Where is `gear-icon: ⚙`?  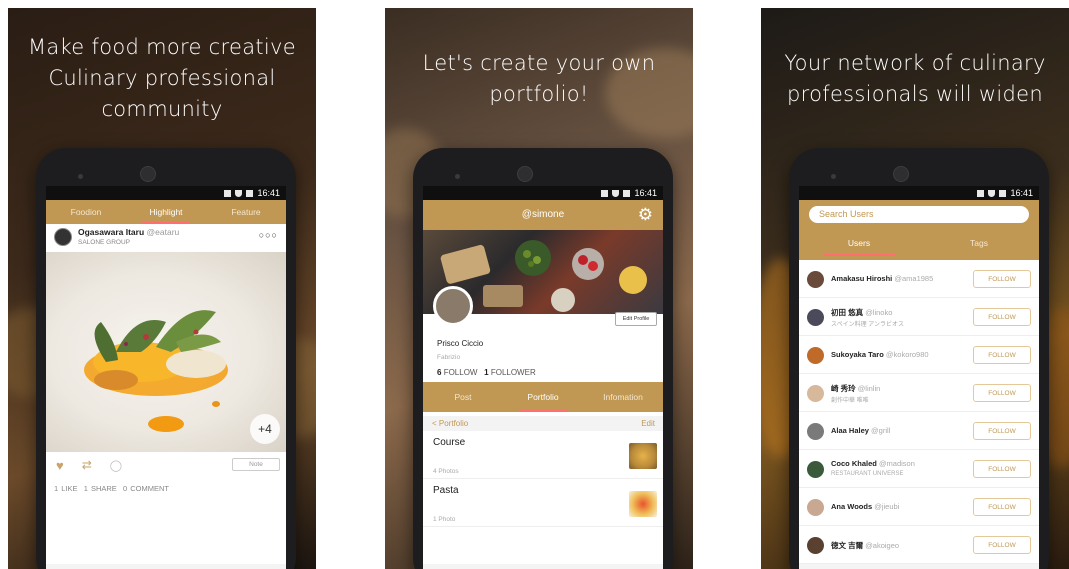
gear-icon: ⚙ is located at coordinates (645, 214).